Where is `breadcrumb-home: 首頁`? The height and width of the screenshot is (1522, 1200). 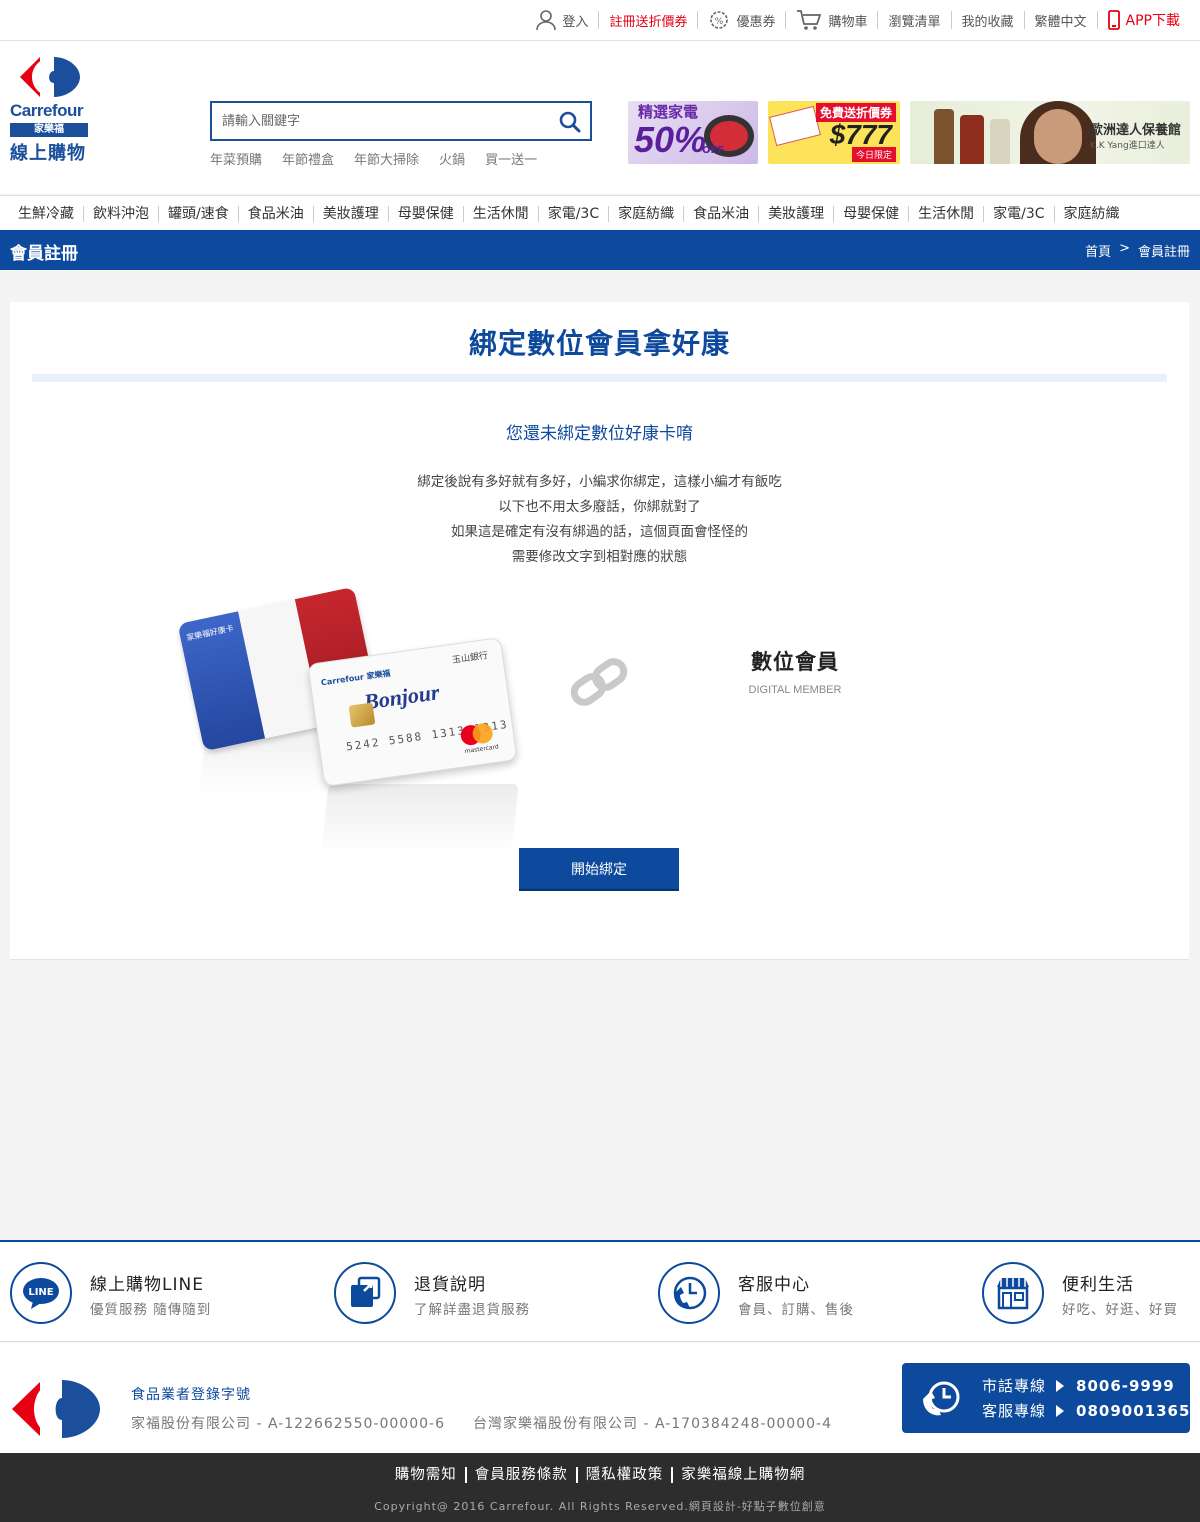 breadcrumb-home: 首頁 is located at coordinates (1098, 250).